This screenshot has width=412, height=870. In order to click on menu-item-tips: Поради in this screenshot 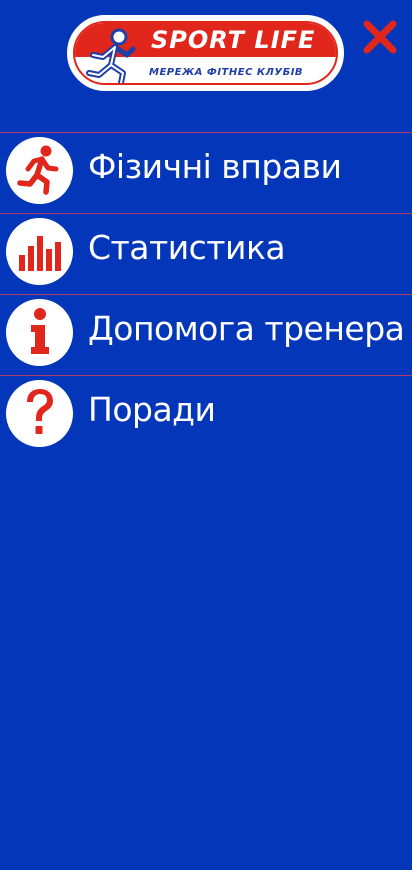, I will do `click(206, 415)`.